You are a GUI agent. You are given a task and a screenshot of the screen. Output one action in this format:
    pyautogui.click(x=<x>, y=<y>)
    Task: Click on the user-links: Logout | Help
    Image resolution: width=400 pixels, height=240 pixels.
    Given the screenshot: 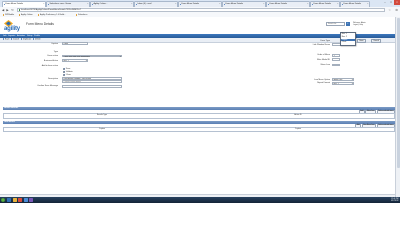 What is the action you would take?
    pyautogui.click(x=359, y=25)
    